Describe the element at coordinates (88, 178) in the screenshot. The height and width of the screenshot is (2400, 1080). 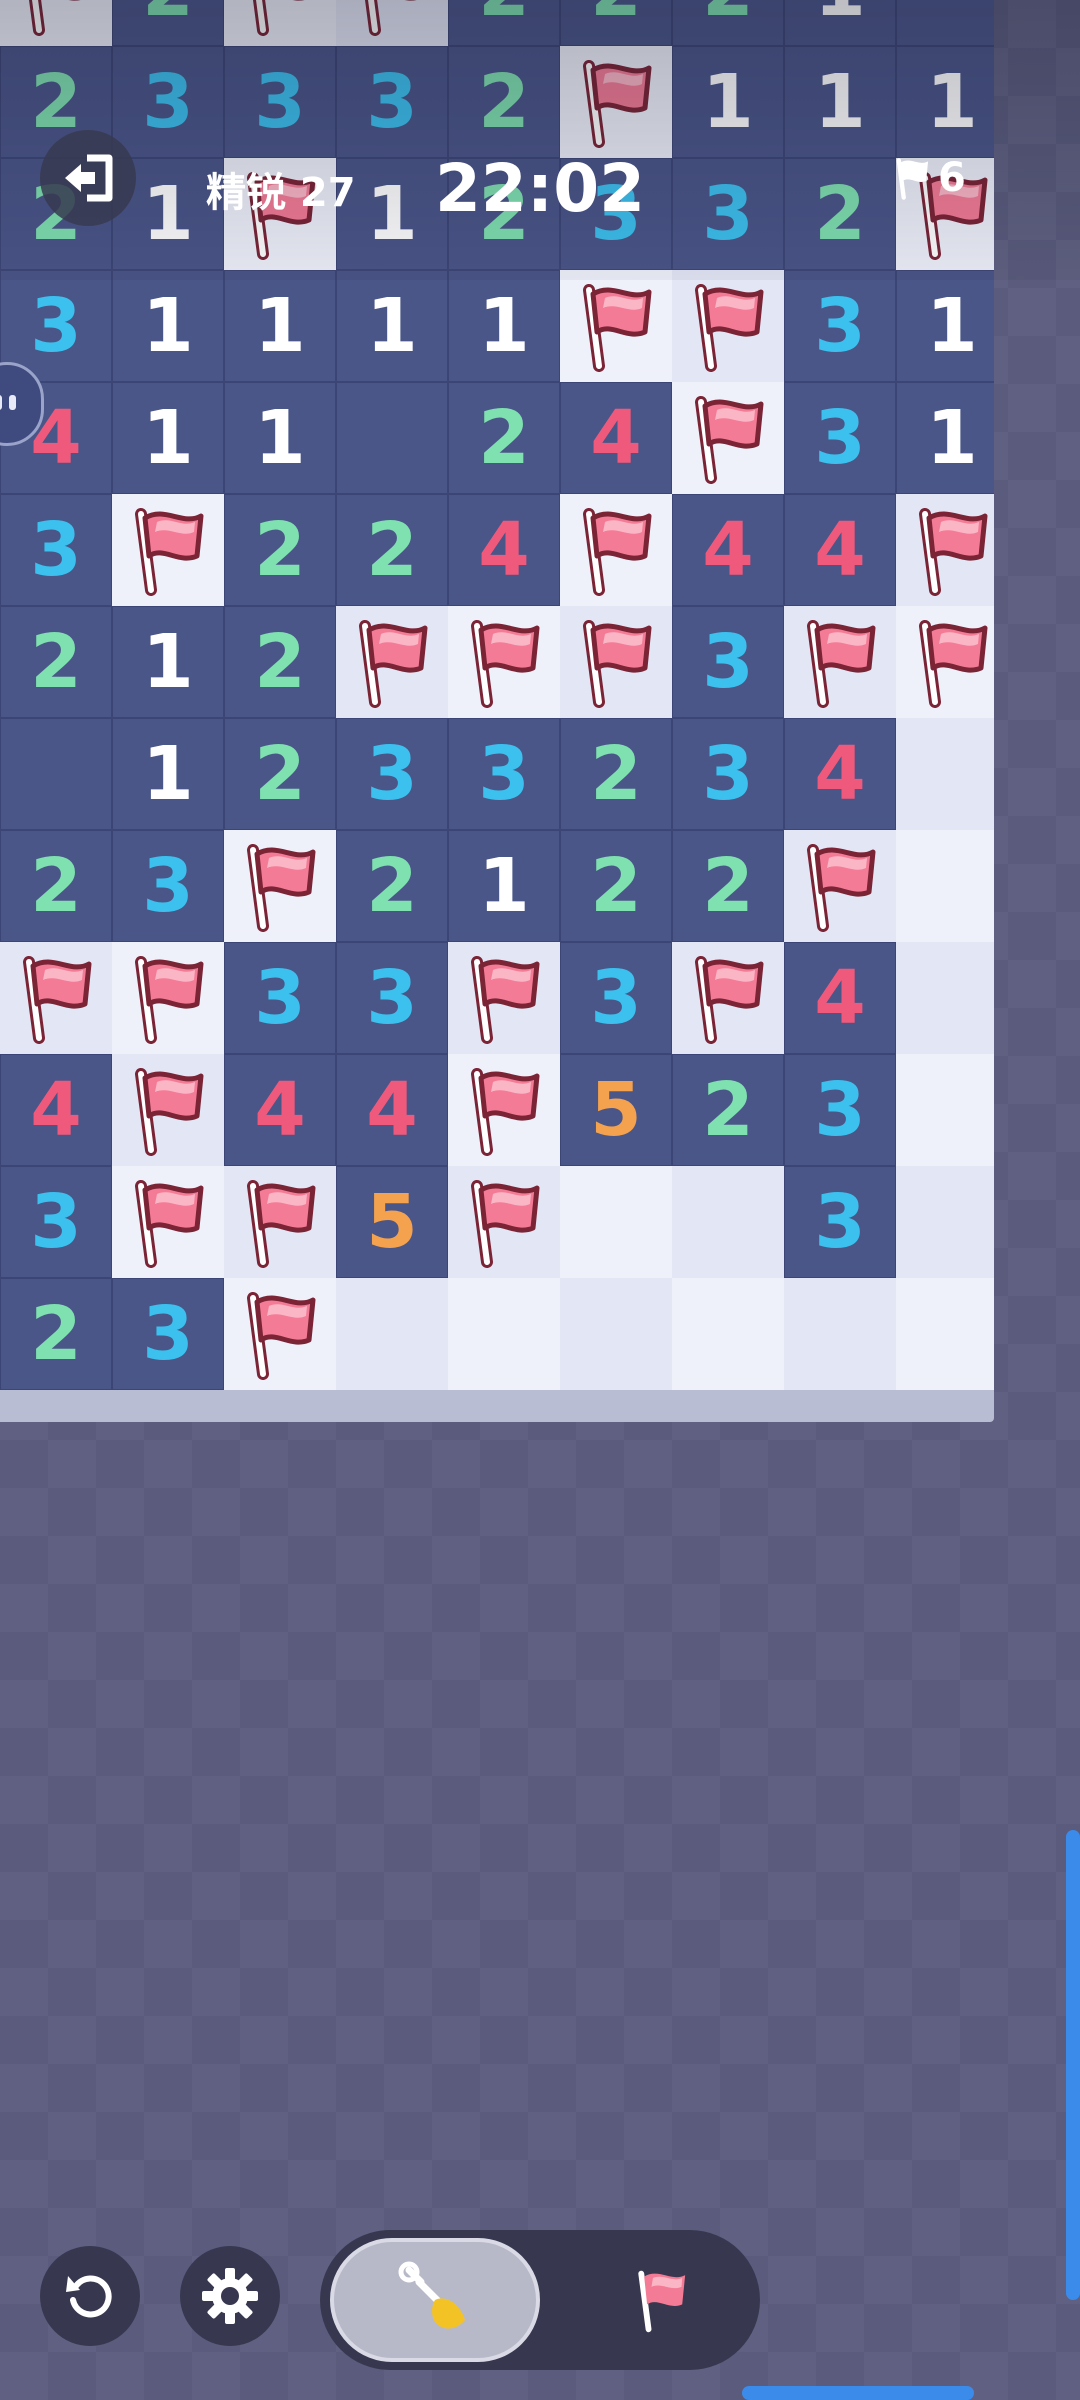
I see `exit-button` at that location.